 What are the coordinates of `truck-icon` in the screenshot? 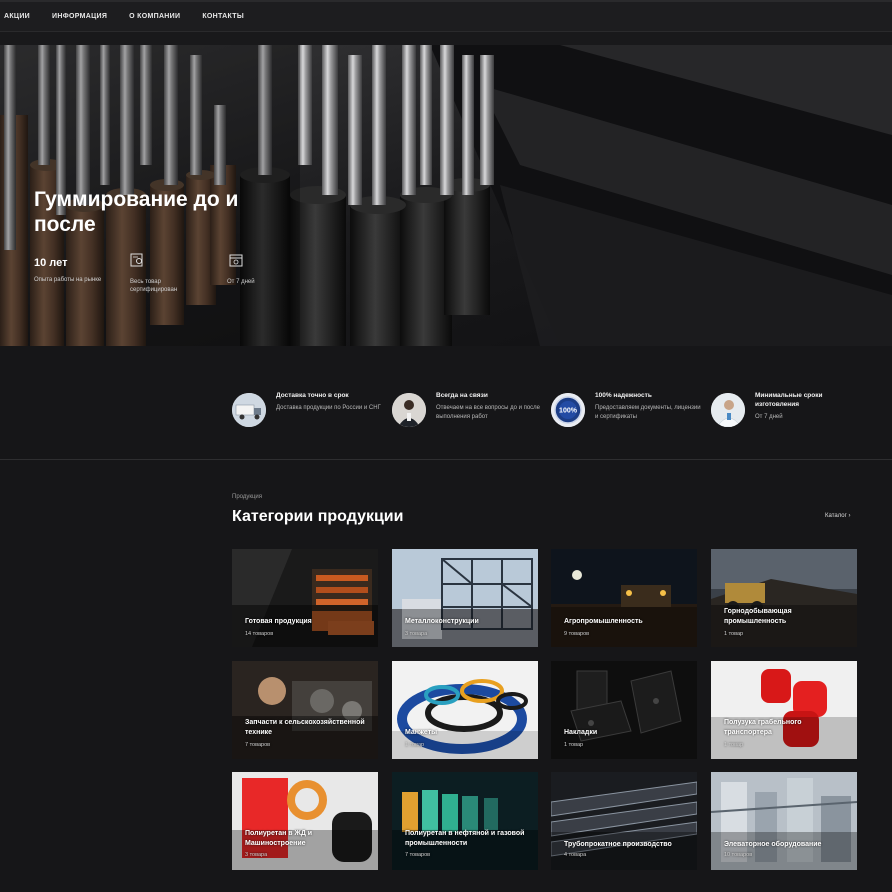 It's located at (249, 410).